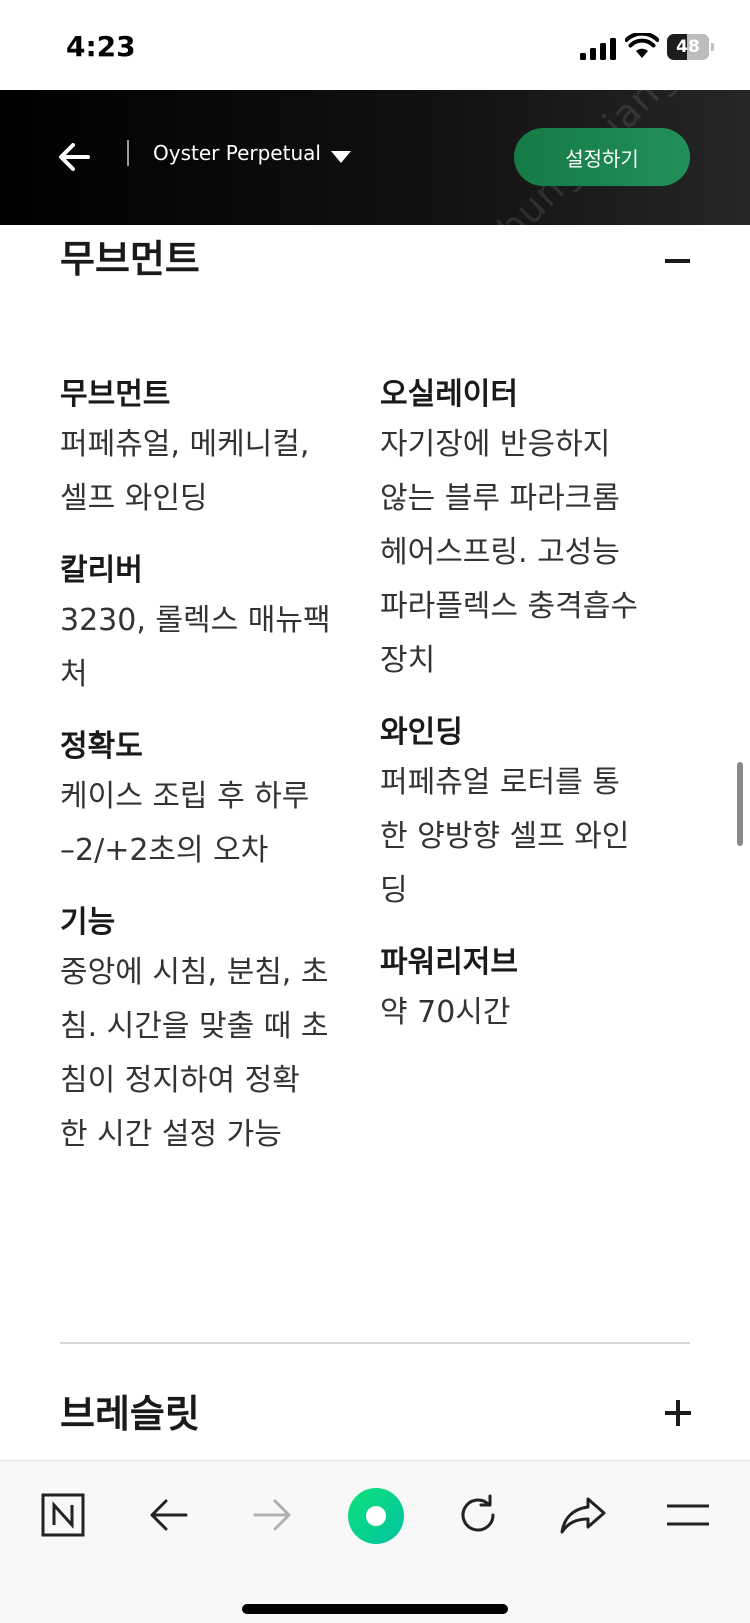 The width and height of the screenshot is (750, 1623). What do you see at coordinates (678, 1413) in the screenshot?
I see `plus-icon` at bounding box center [678, 1413].